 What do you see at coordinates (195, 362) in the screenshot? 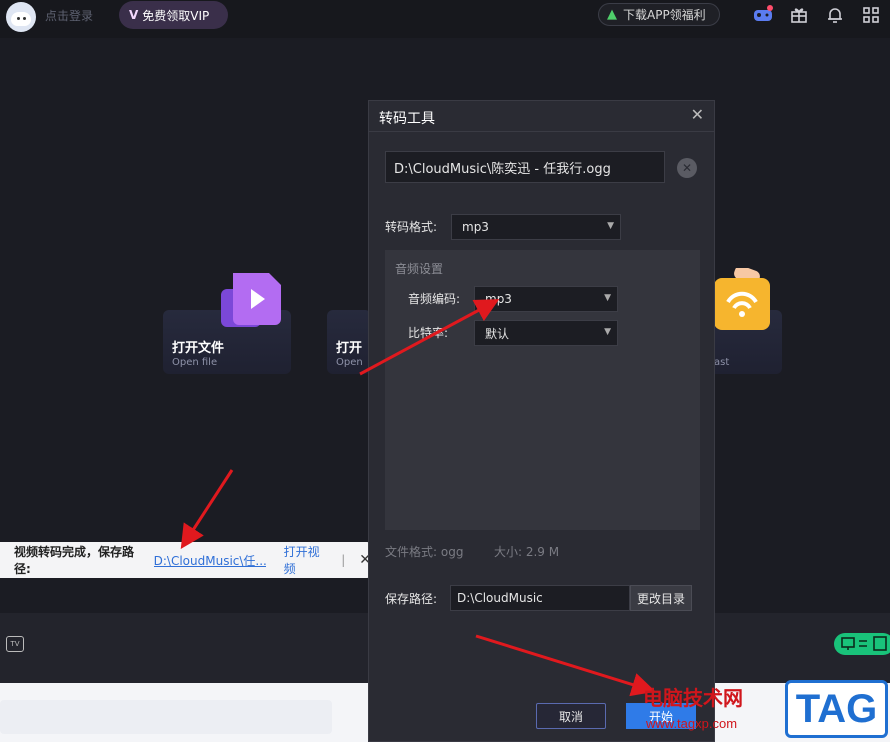
I see `card-subtitle: Open file` at bounding box center [195, 362].